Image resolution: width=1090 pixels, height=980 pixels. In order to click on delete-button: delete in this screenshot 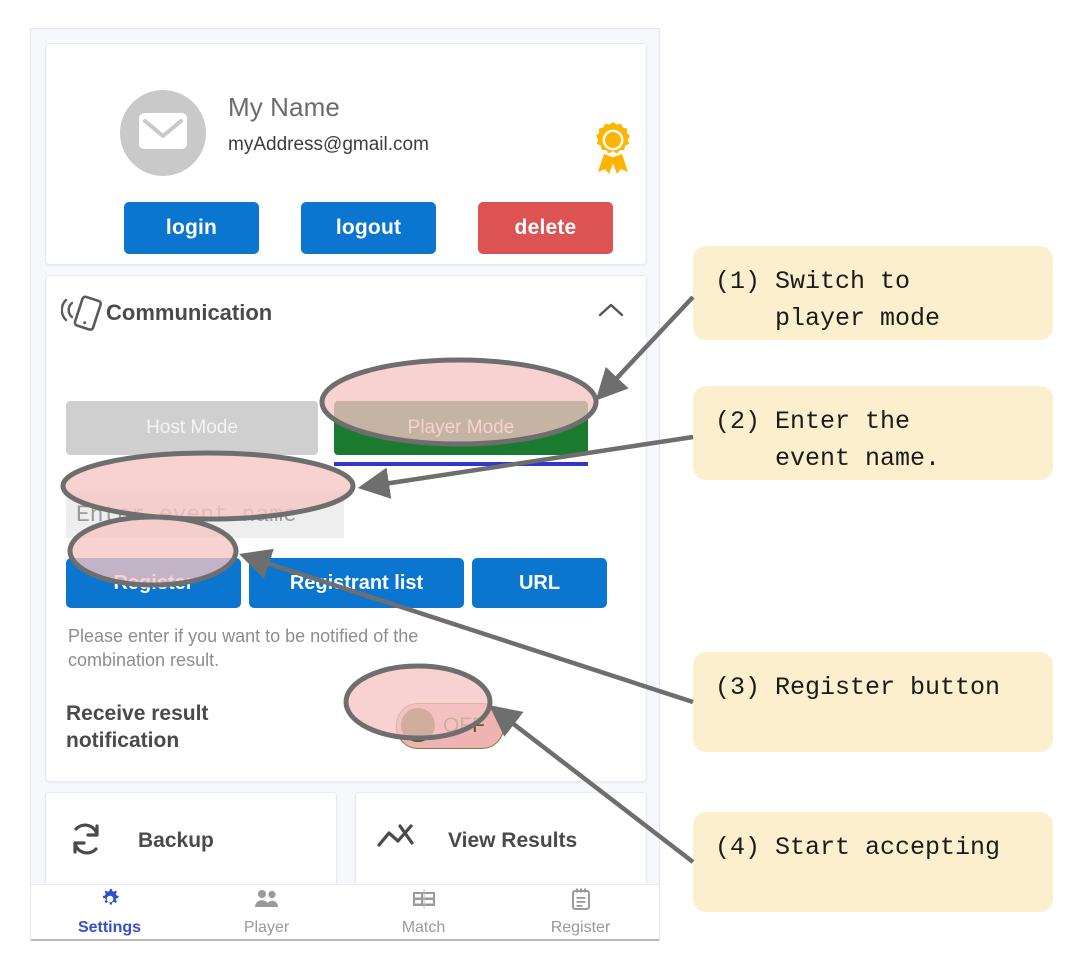, I will do `click(545, 228)`.